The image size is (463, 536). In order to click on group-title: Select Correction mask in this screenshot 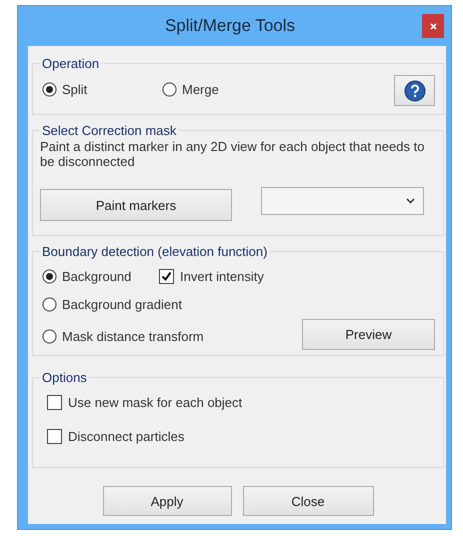, I will do `click(109, 130)`.